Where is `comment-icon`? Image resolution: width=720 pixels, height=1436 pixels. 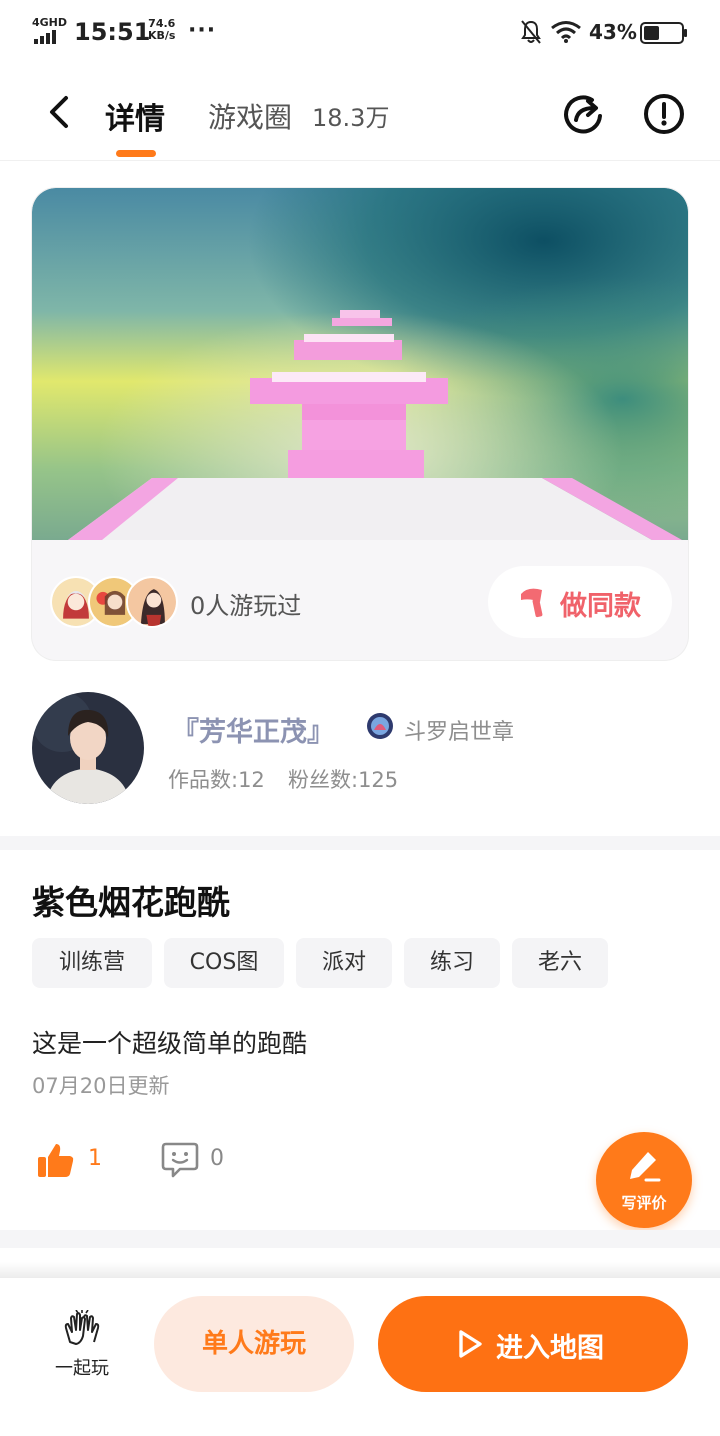 comment-icon is located at coordinates (180, 1160).